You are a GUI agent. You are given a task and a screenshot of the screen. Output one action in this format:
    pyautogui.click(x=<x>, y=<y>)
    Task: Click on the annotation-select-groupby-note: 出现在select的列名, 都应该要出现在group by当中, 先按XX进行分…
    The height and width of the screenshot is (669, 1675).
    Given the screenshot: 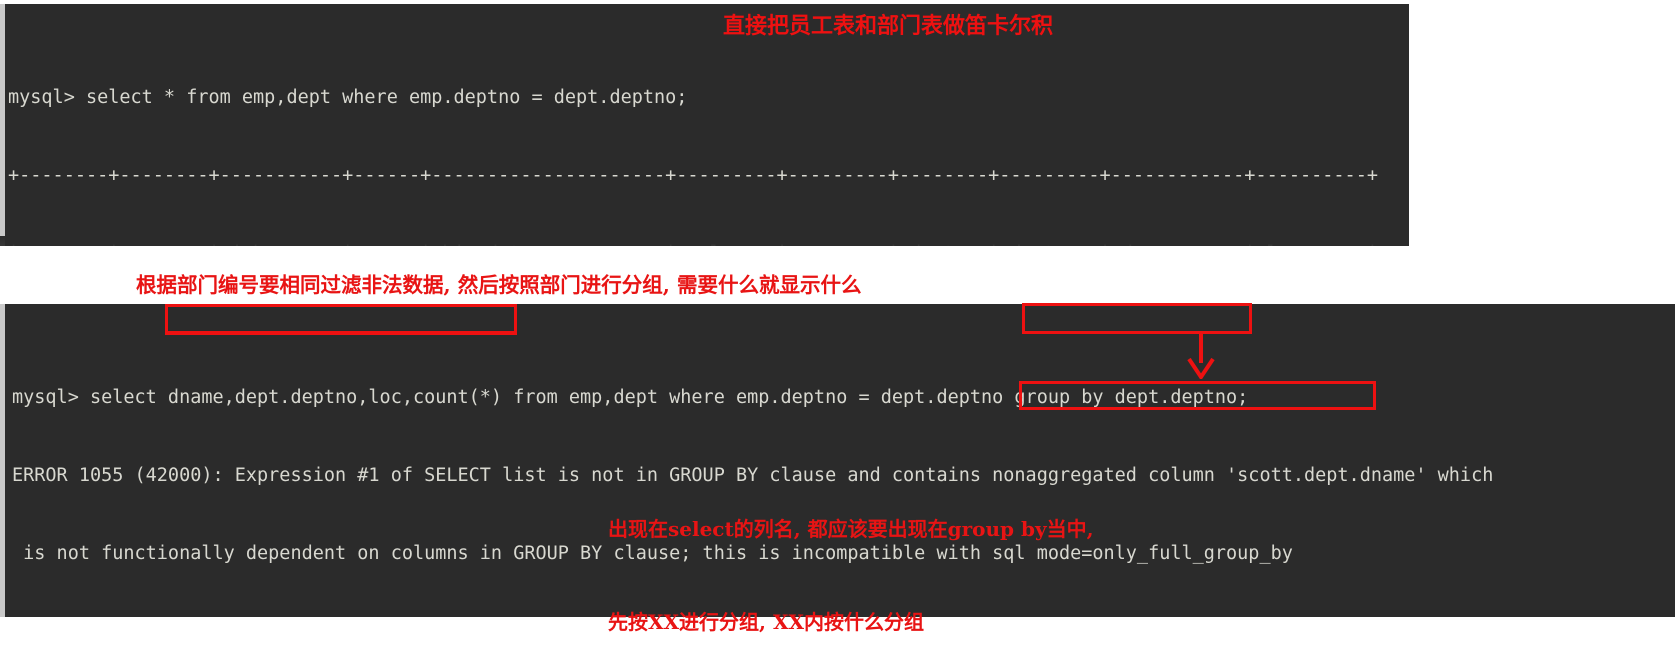 What is the action you would take?
    pyautogui.click(x=851, y=560)
    